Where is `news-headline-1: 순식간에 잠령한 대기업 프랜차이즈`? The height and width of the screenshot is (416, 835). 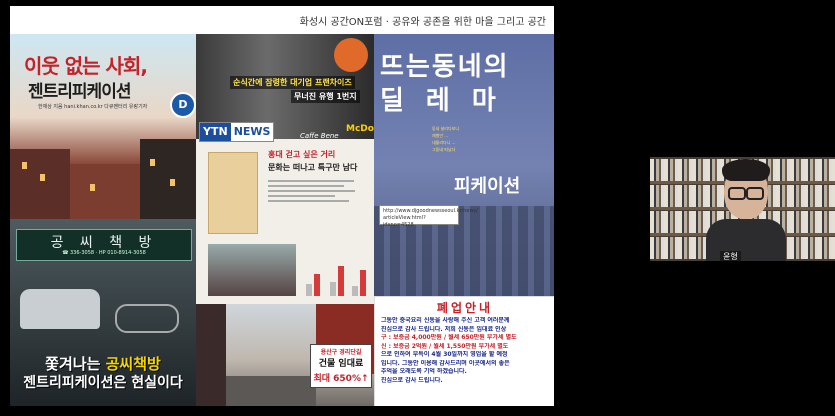 news-headline-1: 순식간에 잠령한 대기업 프랜차이즈 is located at coordinates (292, 82).